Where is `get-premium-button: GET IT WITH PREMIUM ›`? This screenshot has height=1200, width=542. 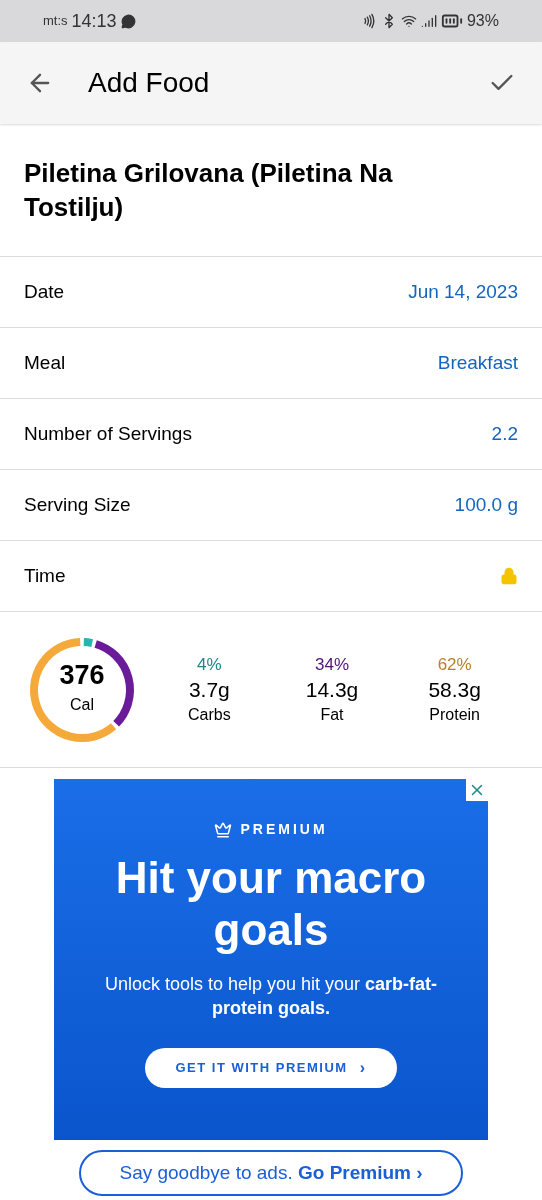
get-premium-button: GET IT WITH PREMIUM › is located at coordinates (271, 1068).